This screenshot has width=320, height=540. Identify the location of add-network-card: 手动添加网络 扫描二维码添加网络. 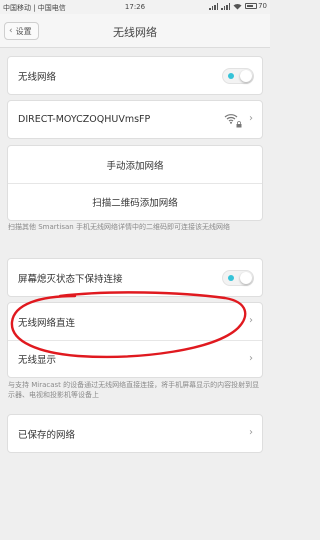
(135, 183).